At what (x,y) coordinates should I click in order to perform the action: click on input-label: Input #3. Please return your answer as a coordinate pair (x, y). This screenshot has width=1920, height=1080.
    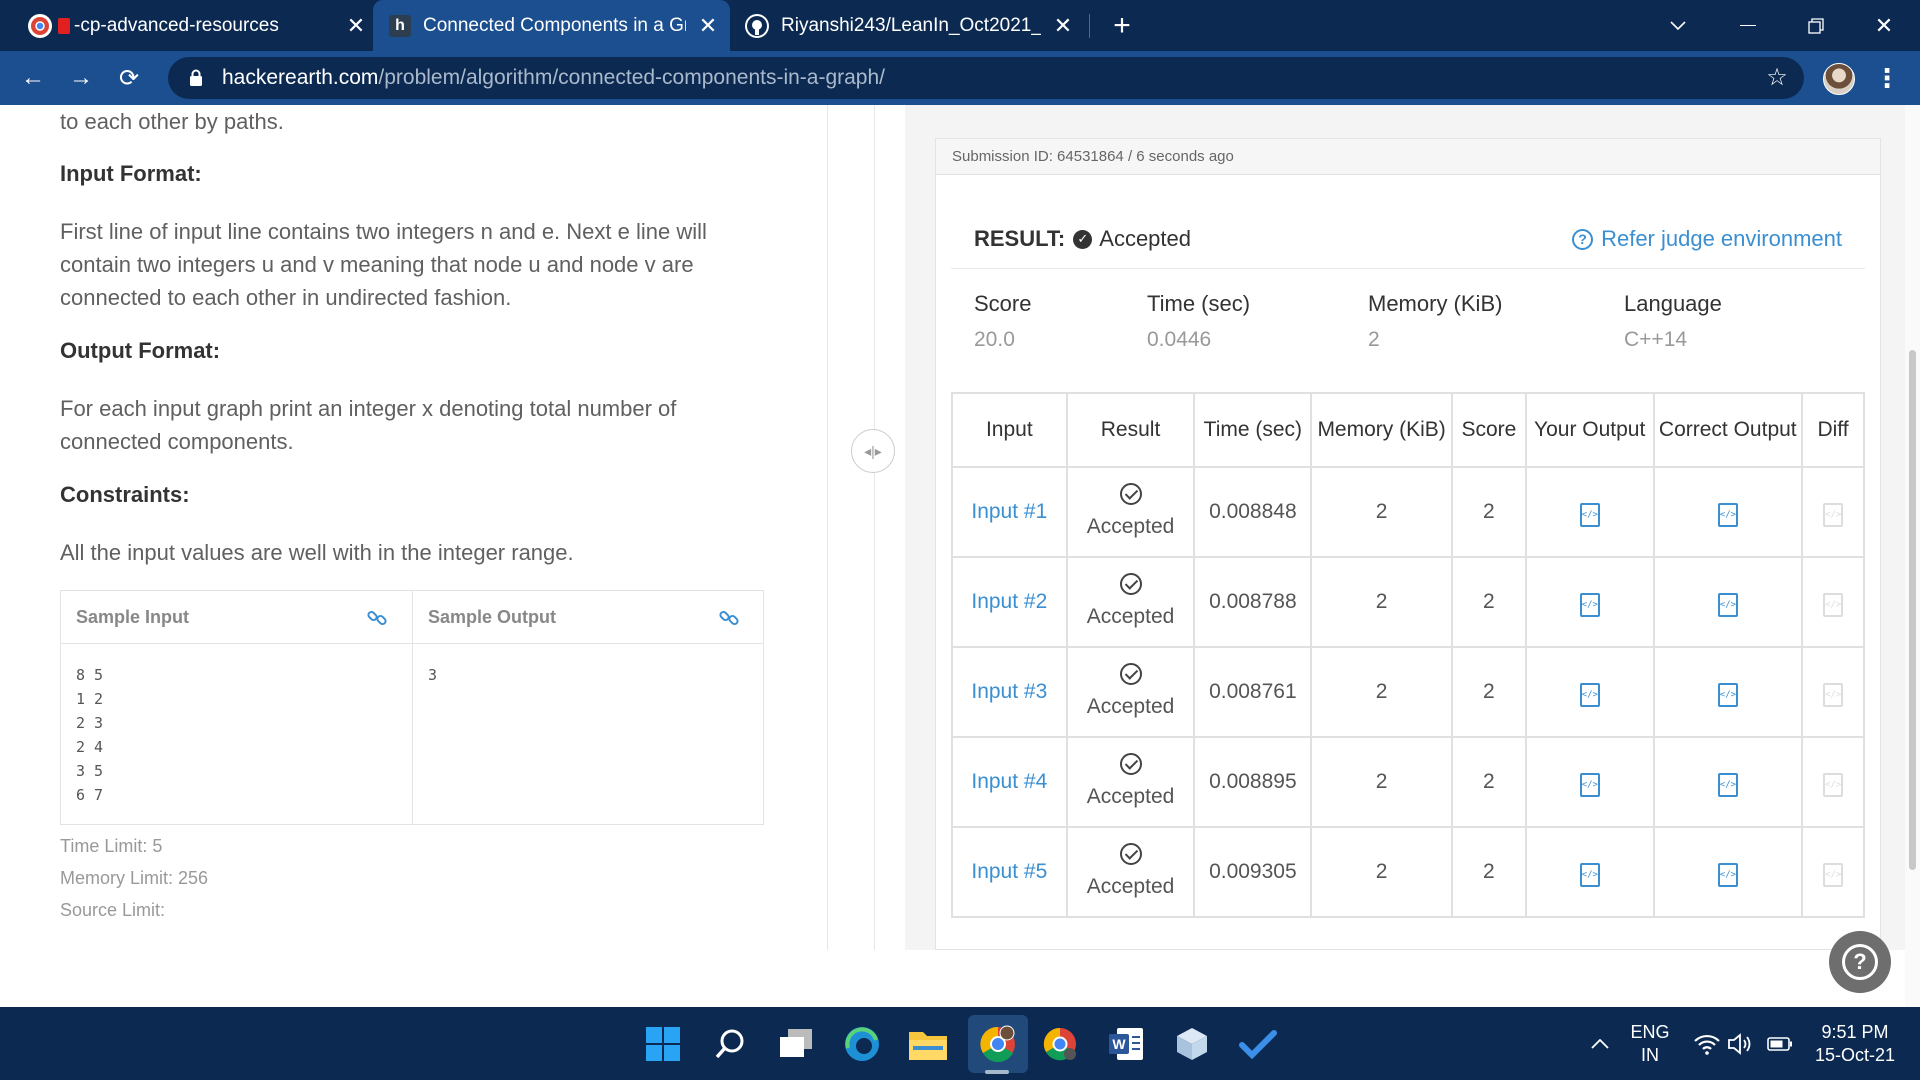
    Looking at the image, I should click on (1009, 691).